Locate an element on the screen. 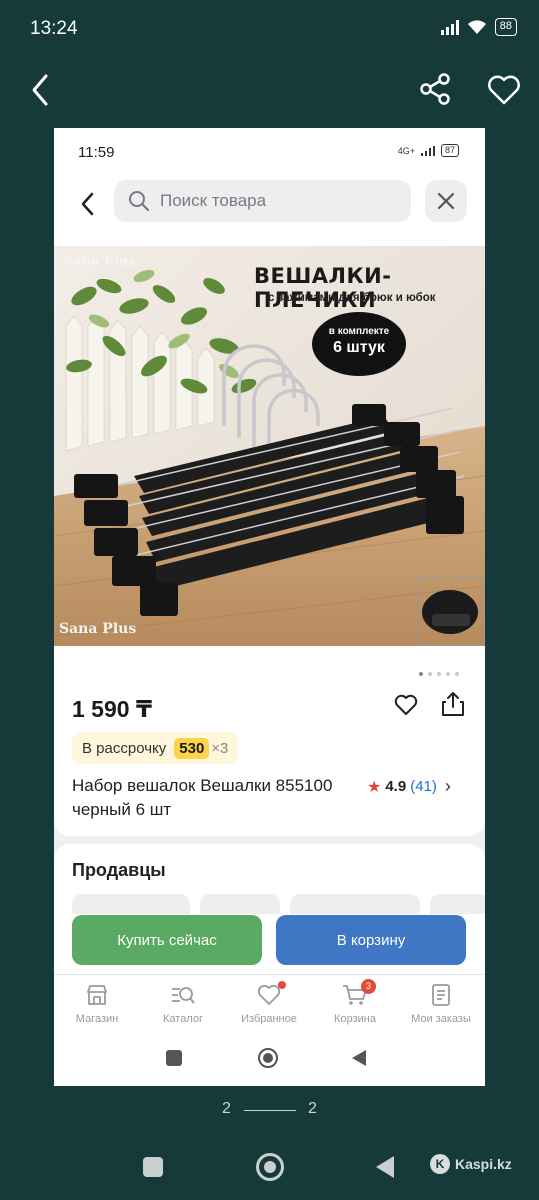  pager-total: 2 is located at coordinates (312, 1108).